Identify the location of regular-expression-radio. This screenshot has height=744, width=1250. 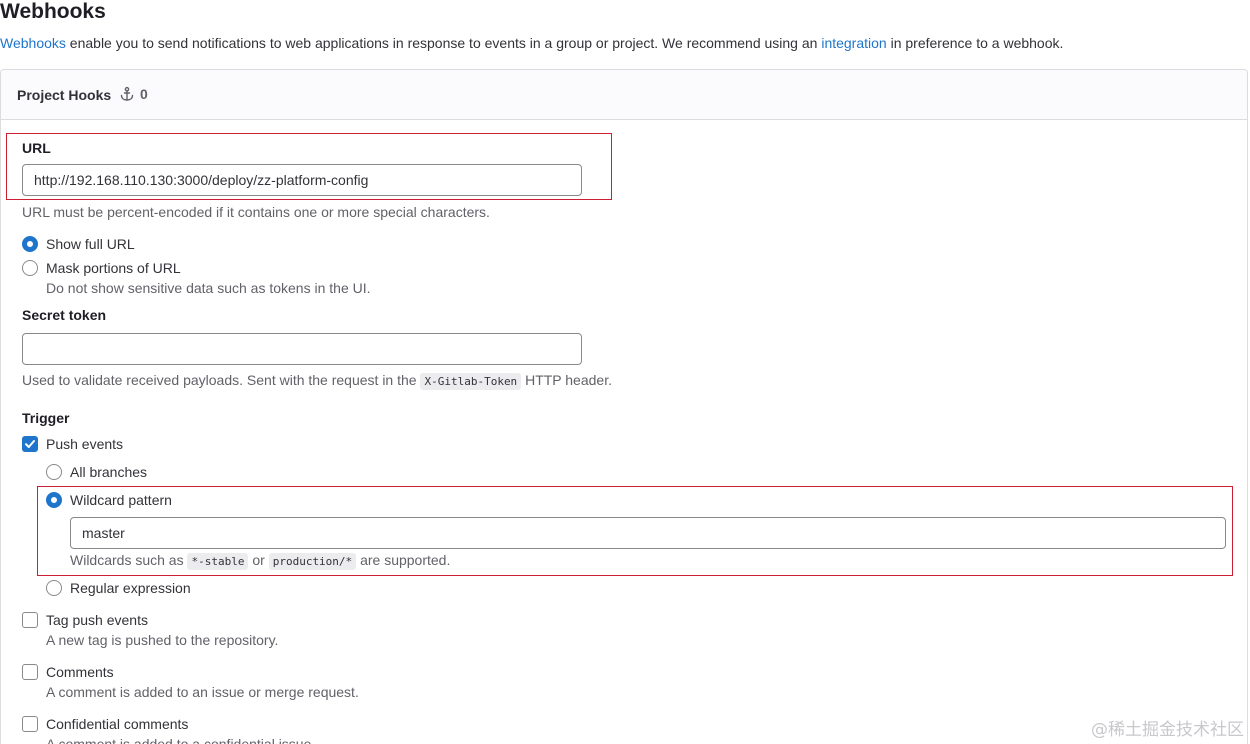
(54, 588).